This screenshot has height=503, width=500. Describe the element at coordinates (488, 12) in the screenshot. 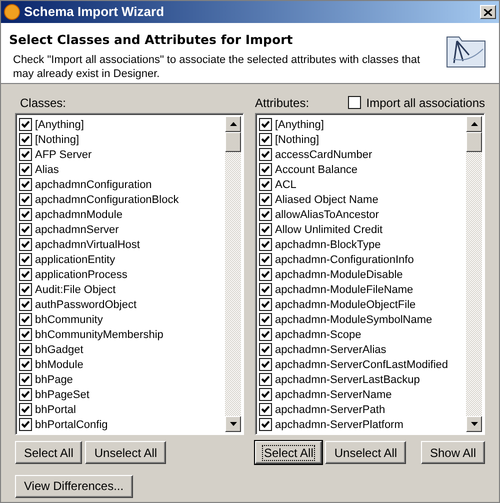

I see `close-button` at that location.